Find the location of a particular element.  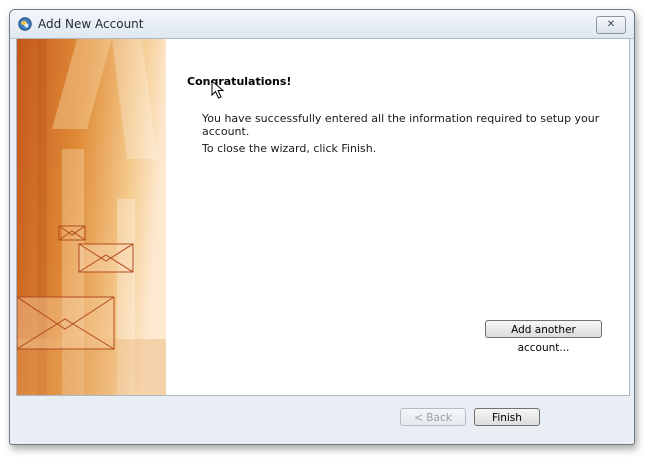

close-icon: ✕ is located at coordinates (611, 24).